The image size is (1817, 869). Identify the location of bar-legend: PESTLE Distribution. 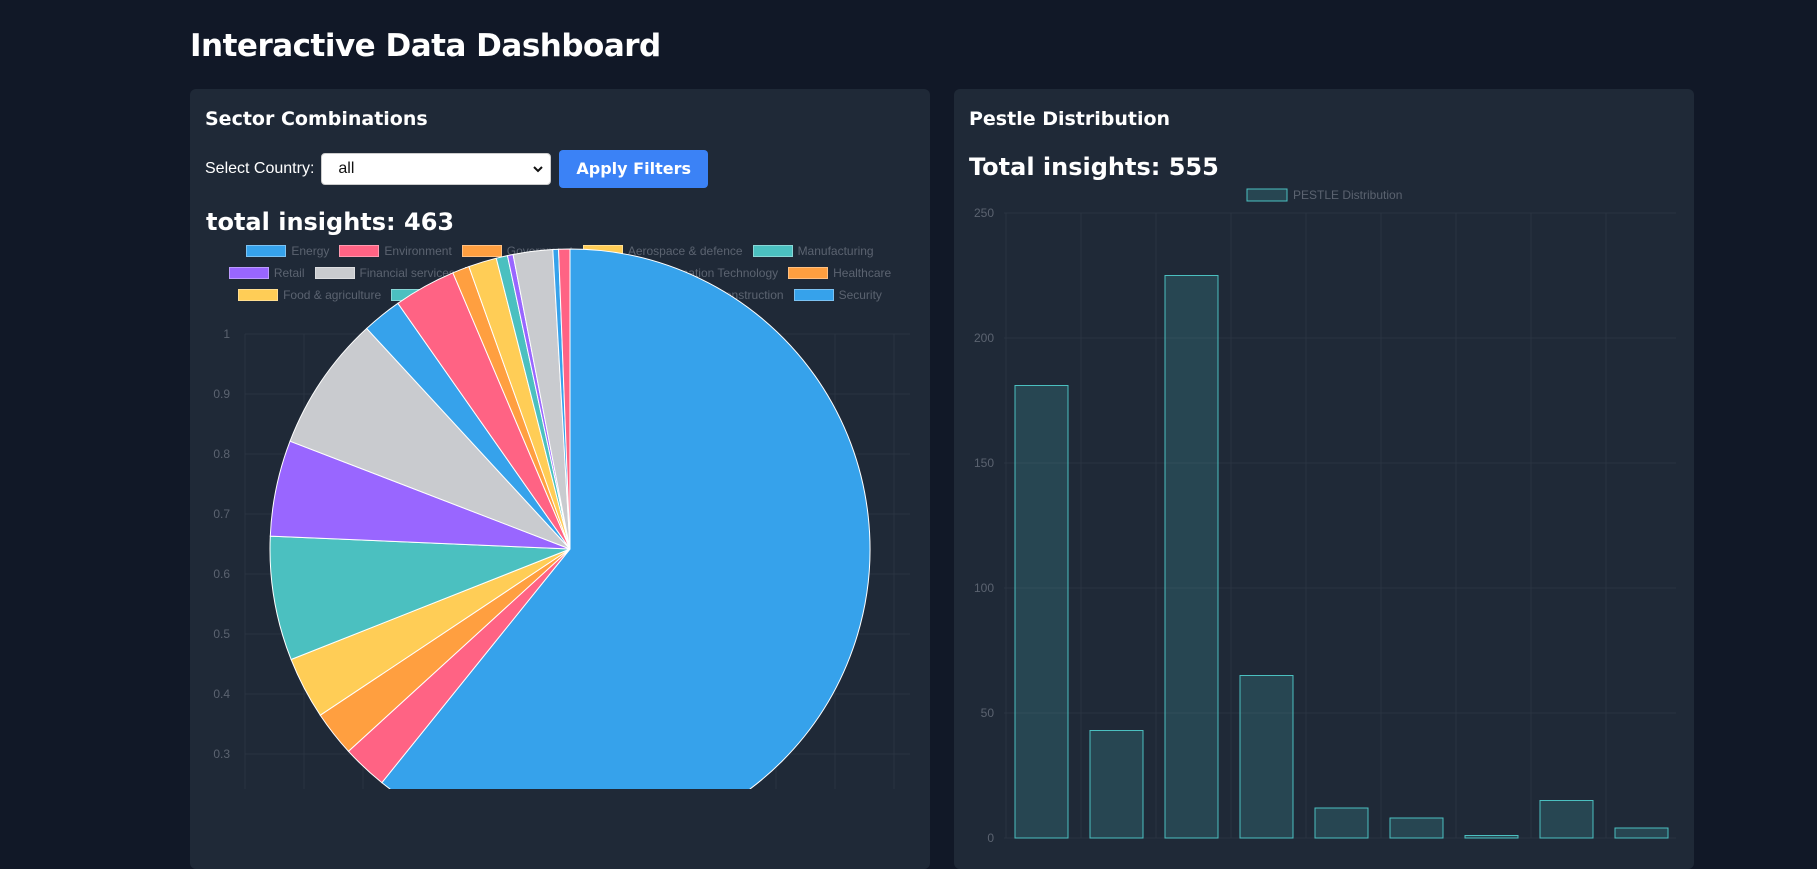
(1324, 195).